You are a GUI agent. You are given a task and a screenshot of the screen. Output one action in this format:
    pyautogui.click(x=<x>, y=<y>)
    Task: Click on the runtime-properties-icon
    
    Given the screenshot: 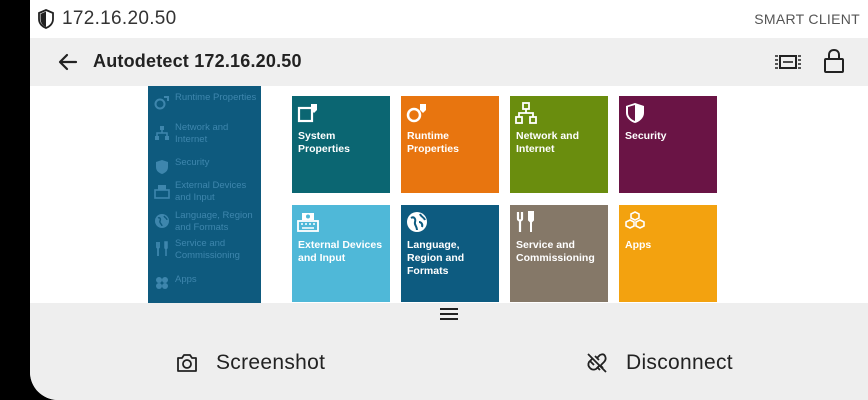 What is the action you would take?
    pyautogui.click(x=416, y=113)
    